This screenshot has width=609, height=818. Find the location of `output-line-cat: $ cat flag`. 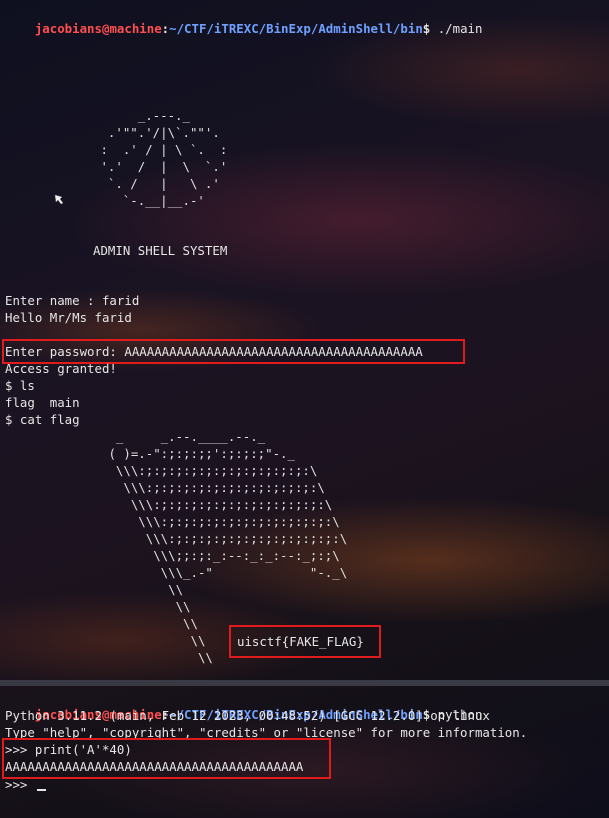

output-line-cat: $ cat flag is located at coordinates (42, 419).